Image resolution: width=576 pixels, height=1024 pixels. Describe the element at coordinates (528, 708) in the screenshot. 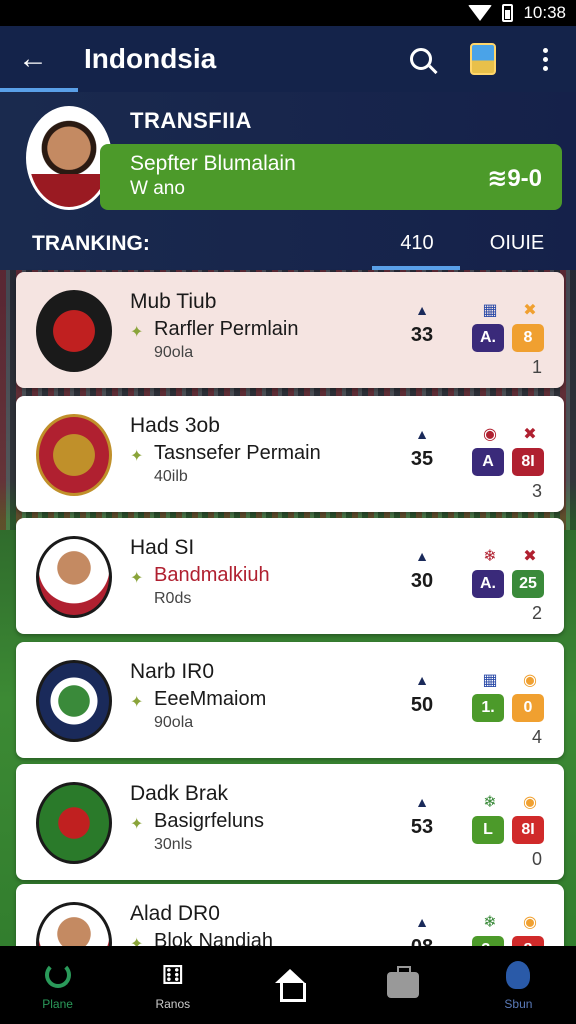

I see `badge-secondary: 0` at that location.